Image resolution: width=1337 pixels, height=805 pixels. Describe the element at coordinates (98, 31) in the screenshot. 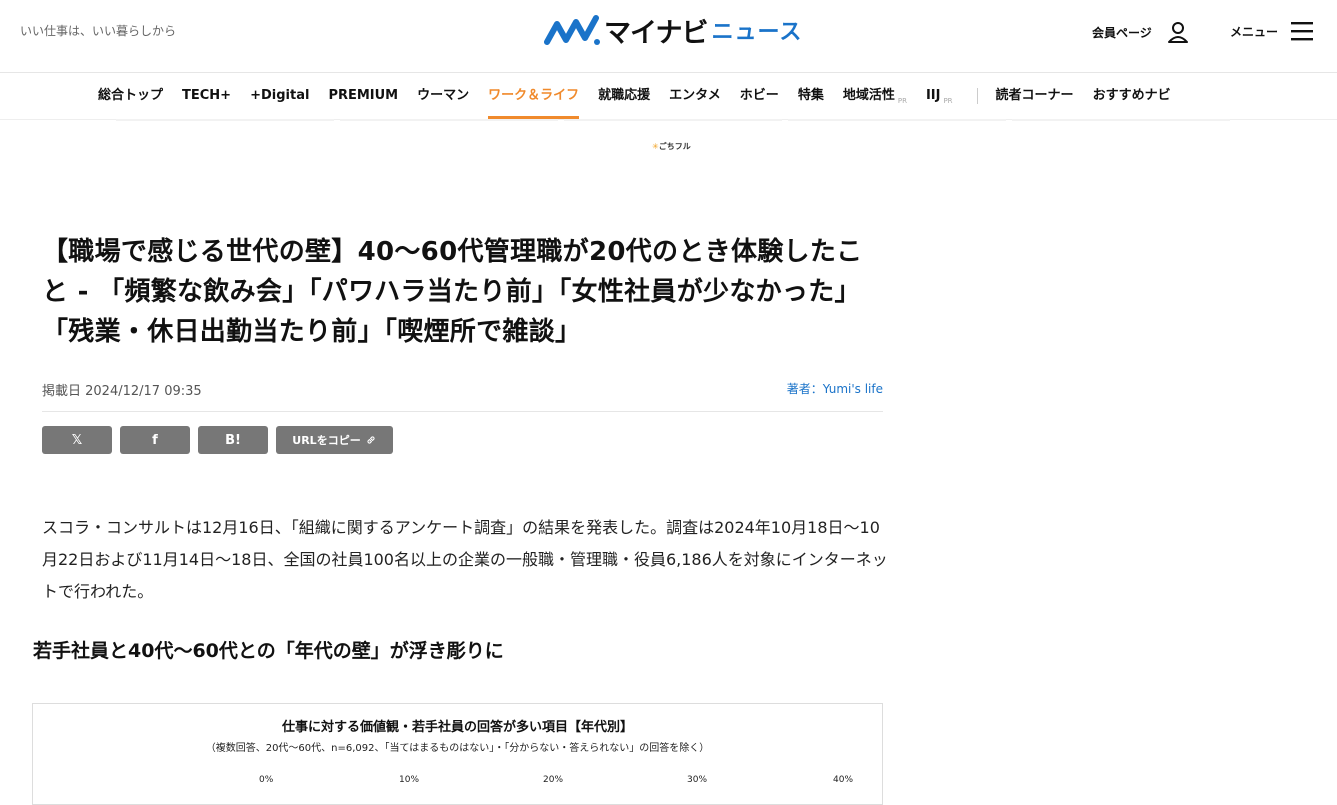

I see `tagline: いい仕事は、いい暮らしから` at that location.